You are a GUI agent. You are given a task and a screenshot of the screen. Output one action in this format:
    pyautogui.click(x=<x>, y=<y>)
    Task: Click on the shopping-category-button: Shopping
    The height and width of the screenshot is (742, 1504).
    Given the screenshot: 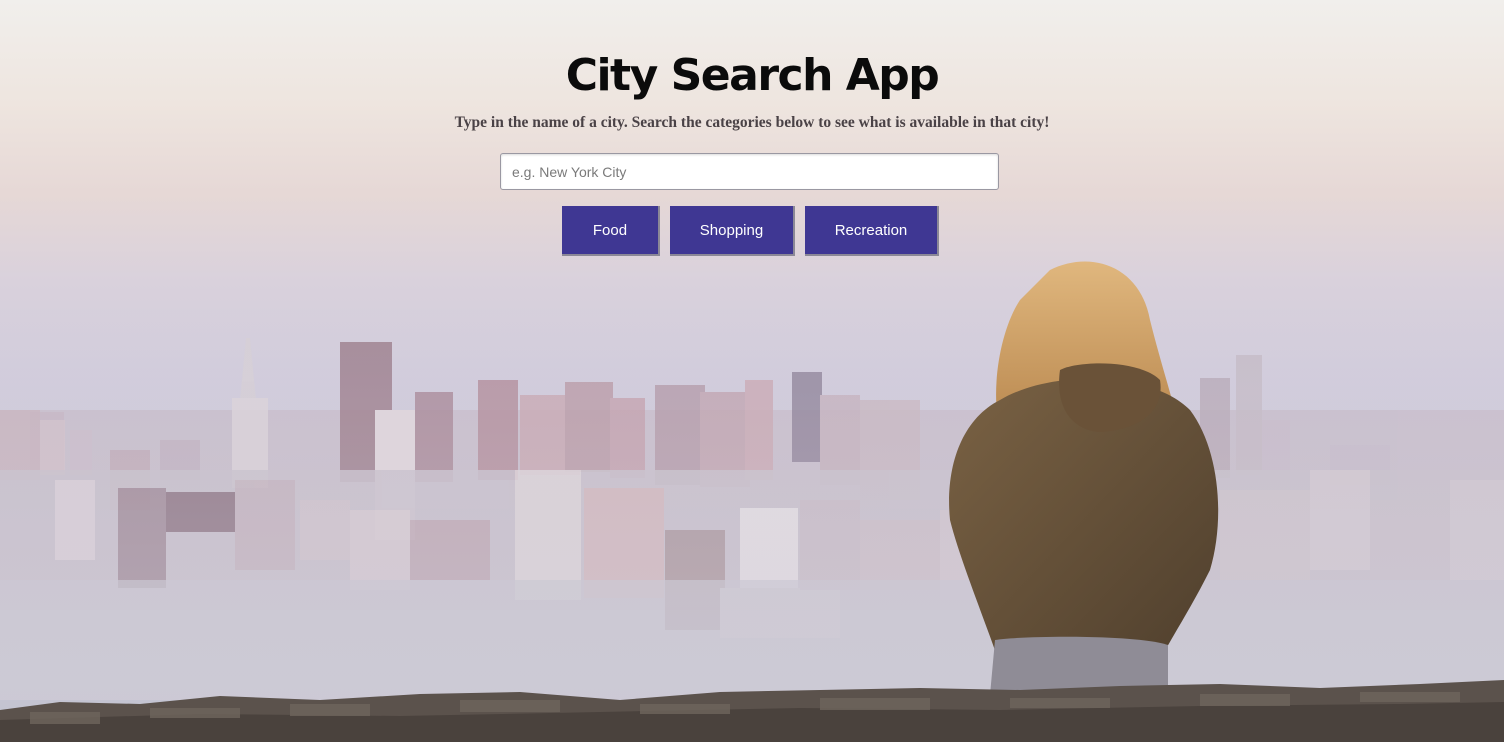 What is the action you would take?
    pyautogui.click(x=732, y=231)
    